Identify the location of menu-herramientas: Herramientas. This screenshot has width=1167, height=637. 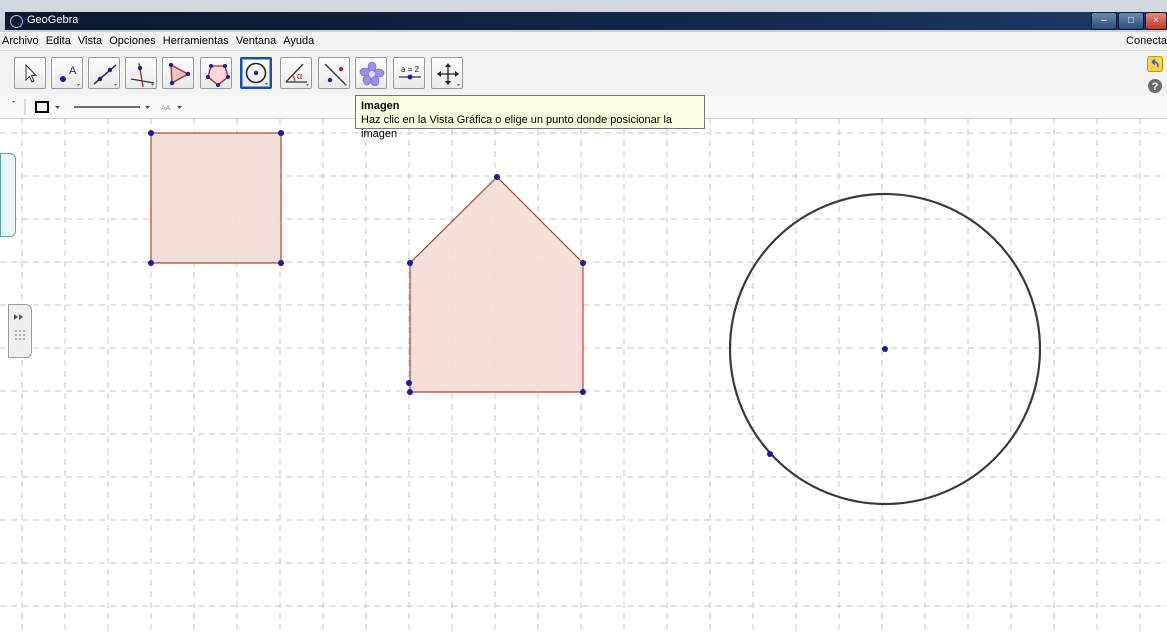
(196, 39).